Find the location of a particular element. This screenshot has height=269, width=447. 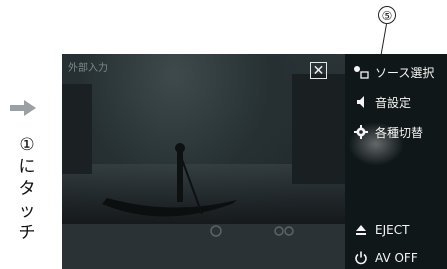

speaker-icon is located at coordinates (361, 102).